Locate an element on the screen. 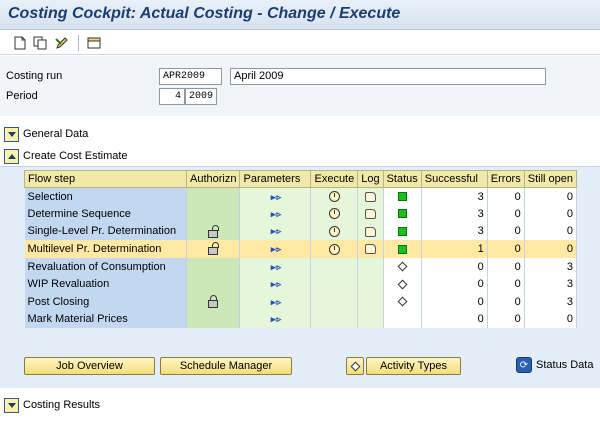 Image resolution: width=600 pixels, height=421 pixels. table-row: Revaluation of Consumption ▸▫▹ 0 0 3 is located at coordinates (301, 266).